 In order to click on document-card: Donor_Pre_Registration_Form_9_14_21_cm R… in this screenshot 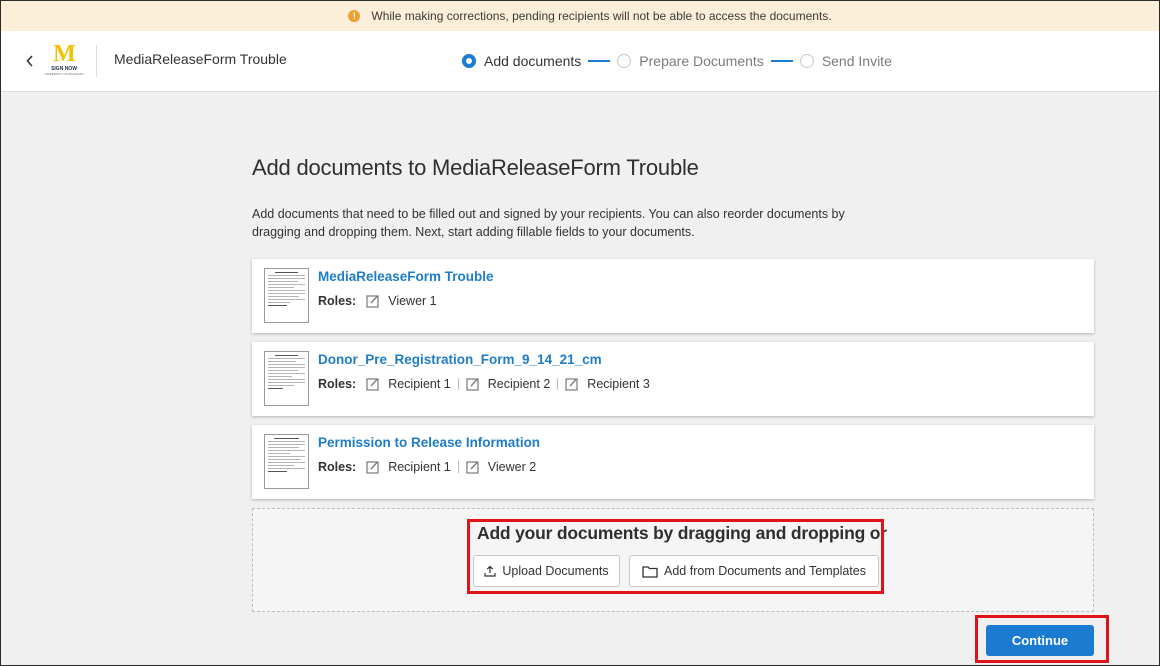, I will do `click(673, 379)`.